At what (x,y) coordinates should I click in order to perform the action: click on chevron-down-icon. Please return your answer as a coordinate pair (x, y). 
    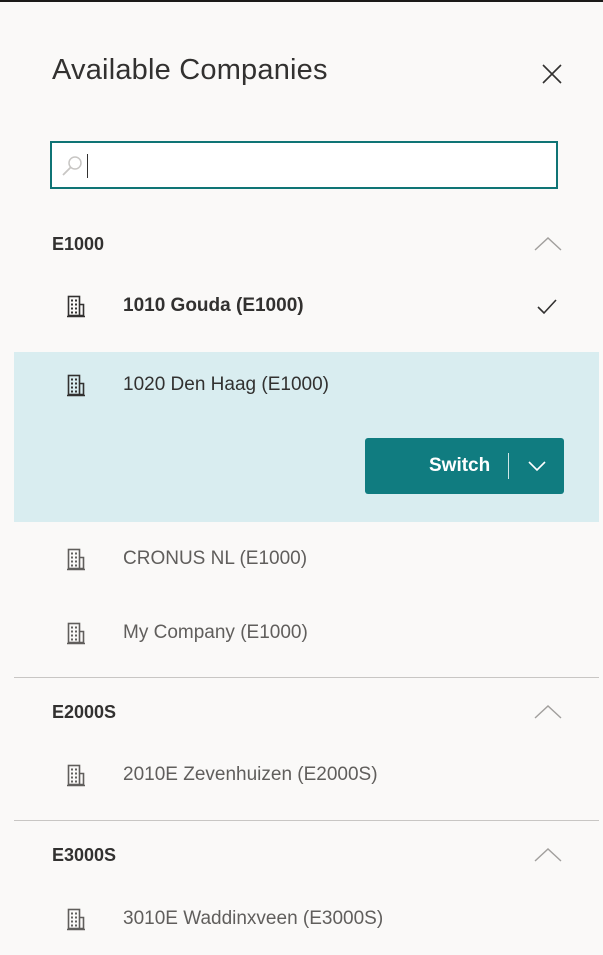
    Looking at the image, I should click on (537, 466).